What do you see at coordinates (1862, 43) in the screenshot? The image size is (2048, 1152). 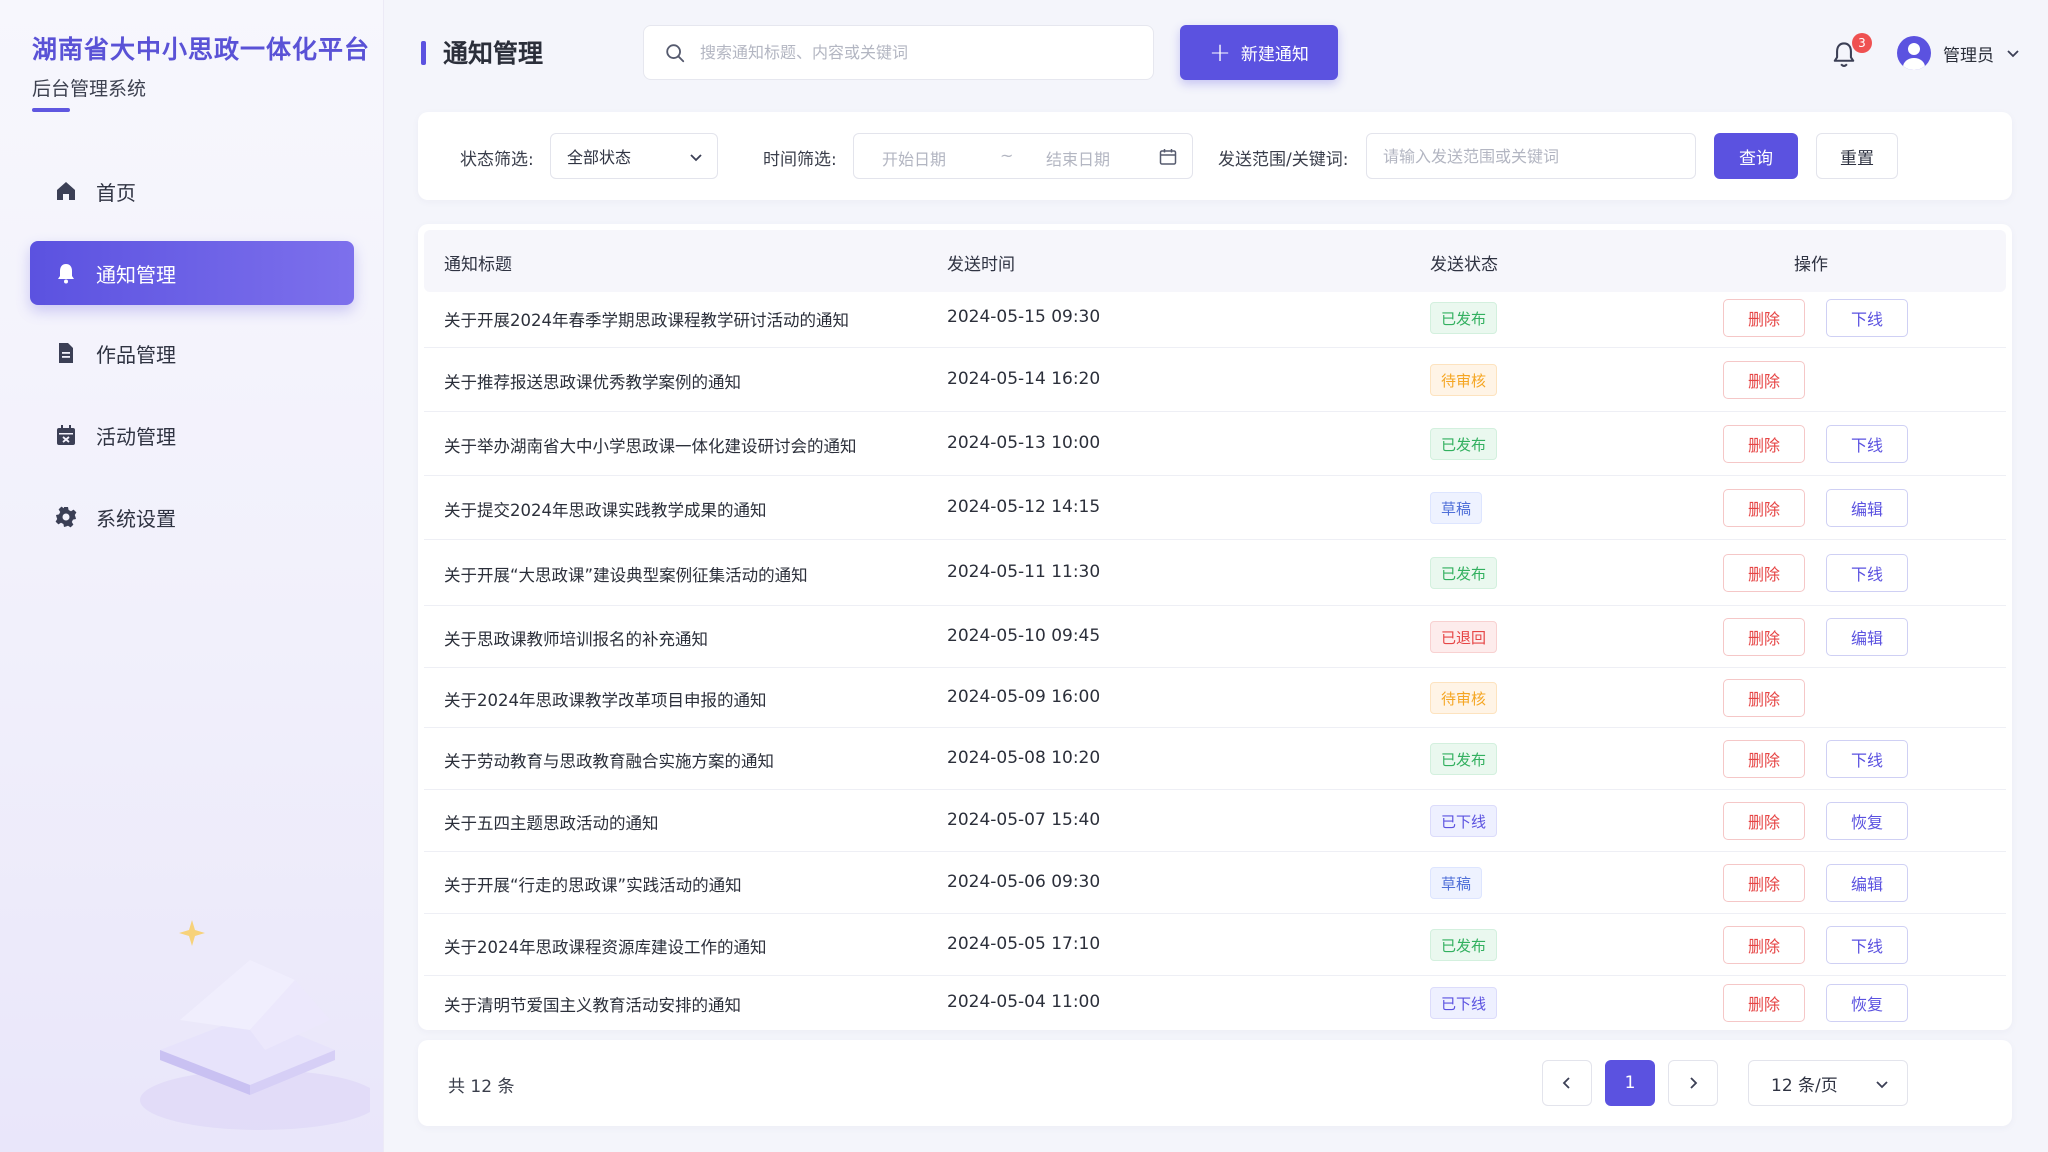 I see `notification-count-badge: 3` at bounding box center [1862, 43].